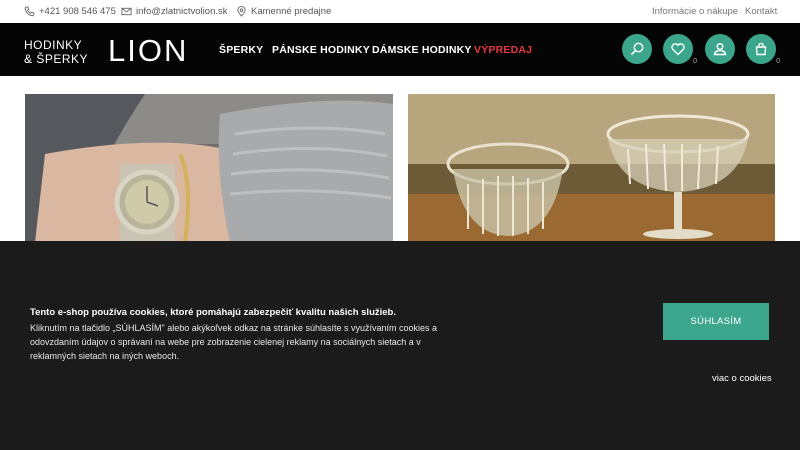 This screenshot has height=450, width=800. I want to click on cart-count: 0, so click(778, 61).